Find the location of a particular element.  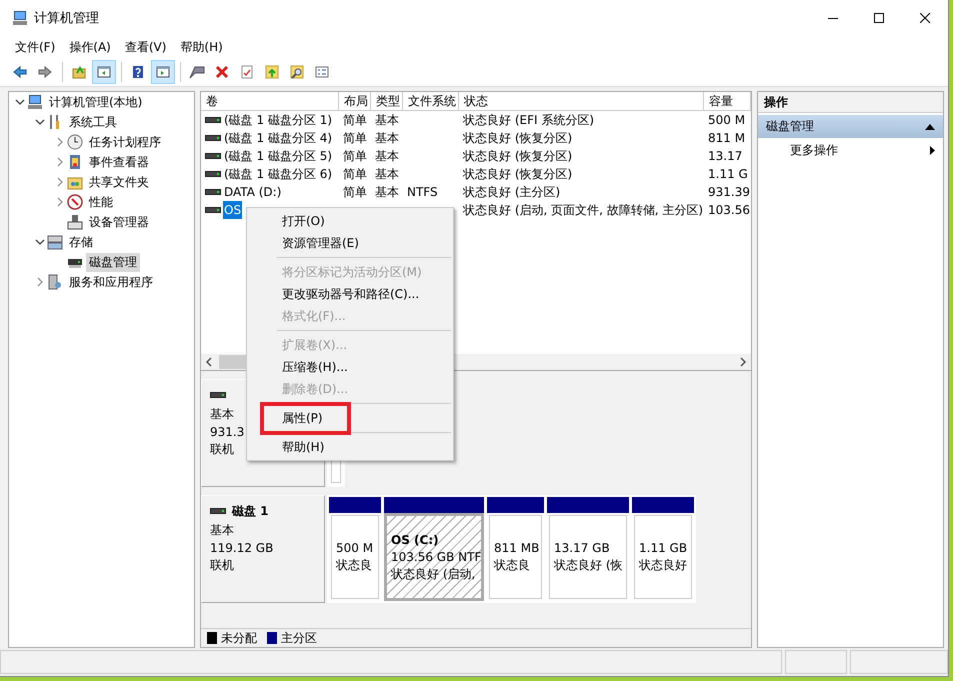

column-header: 容量 is located at coordinates (727, 101).